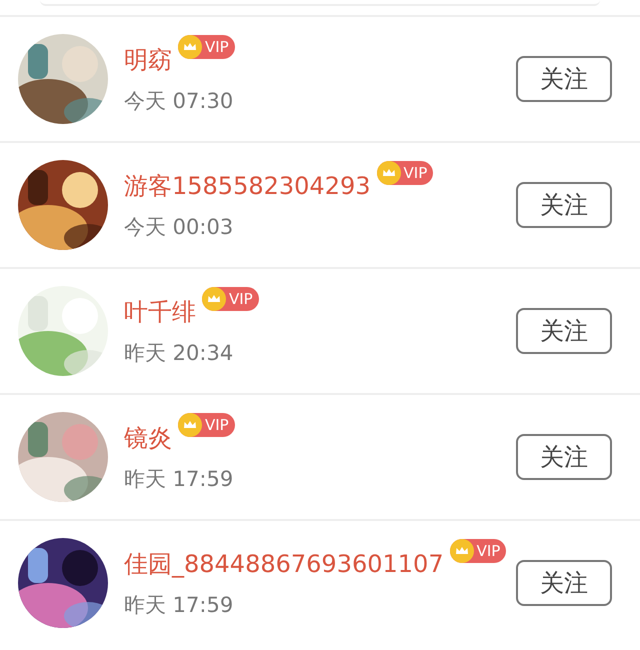 The height and width of the screenshot is (650, 640). I want to click on time-label: 昨天 20:34, so click(179, 353).